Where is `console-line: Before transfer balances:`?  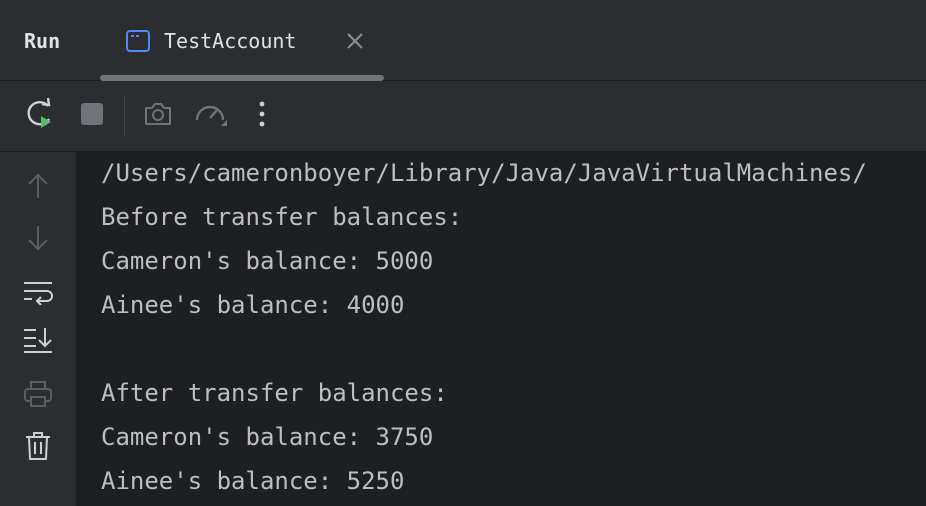
console-line: Before transfer balances: is located at coordinates (282, 217).